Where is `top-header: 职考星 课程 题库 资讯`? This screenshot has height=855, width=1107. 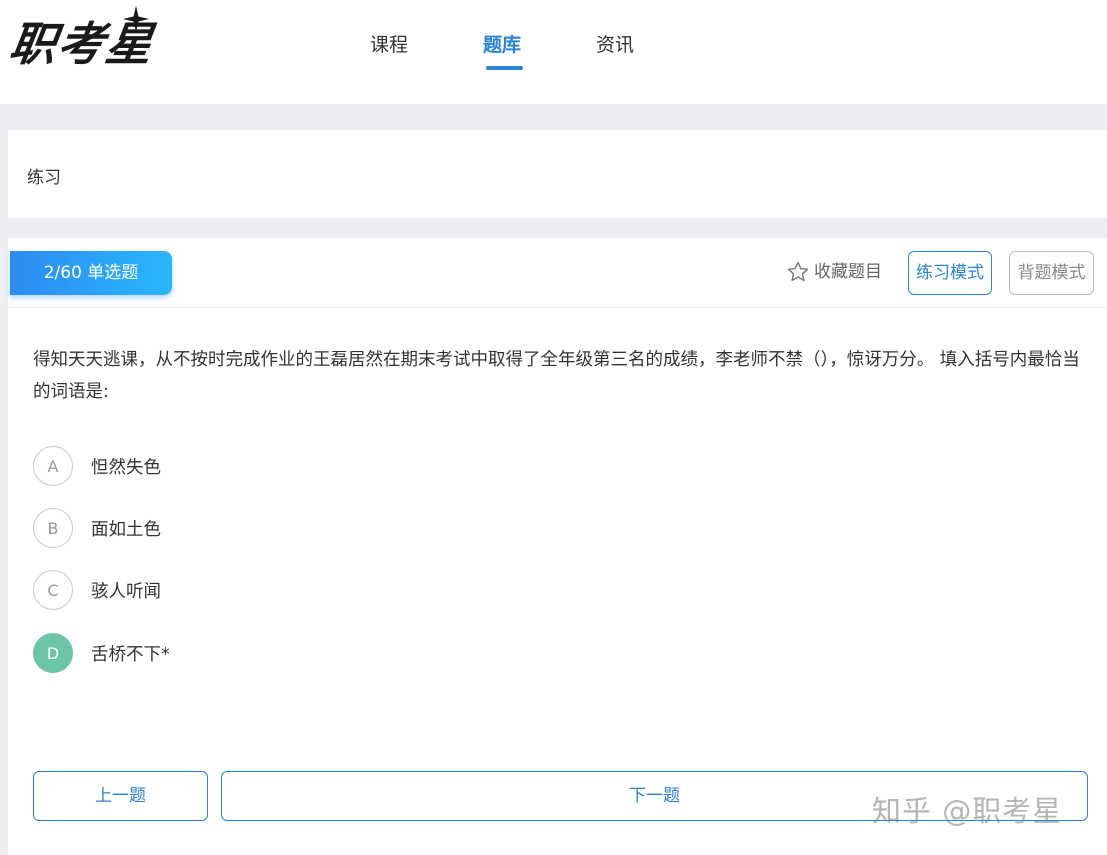
top-header: 职考星 课程 题库 资讯 is located at coordinates (553, 52).